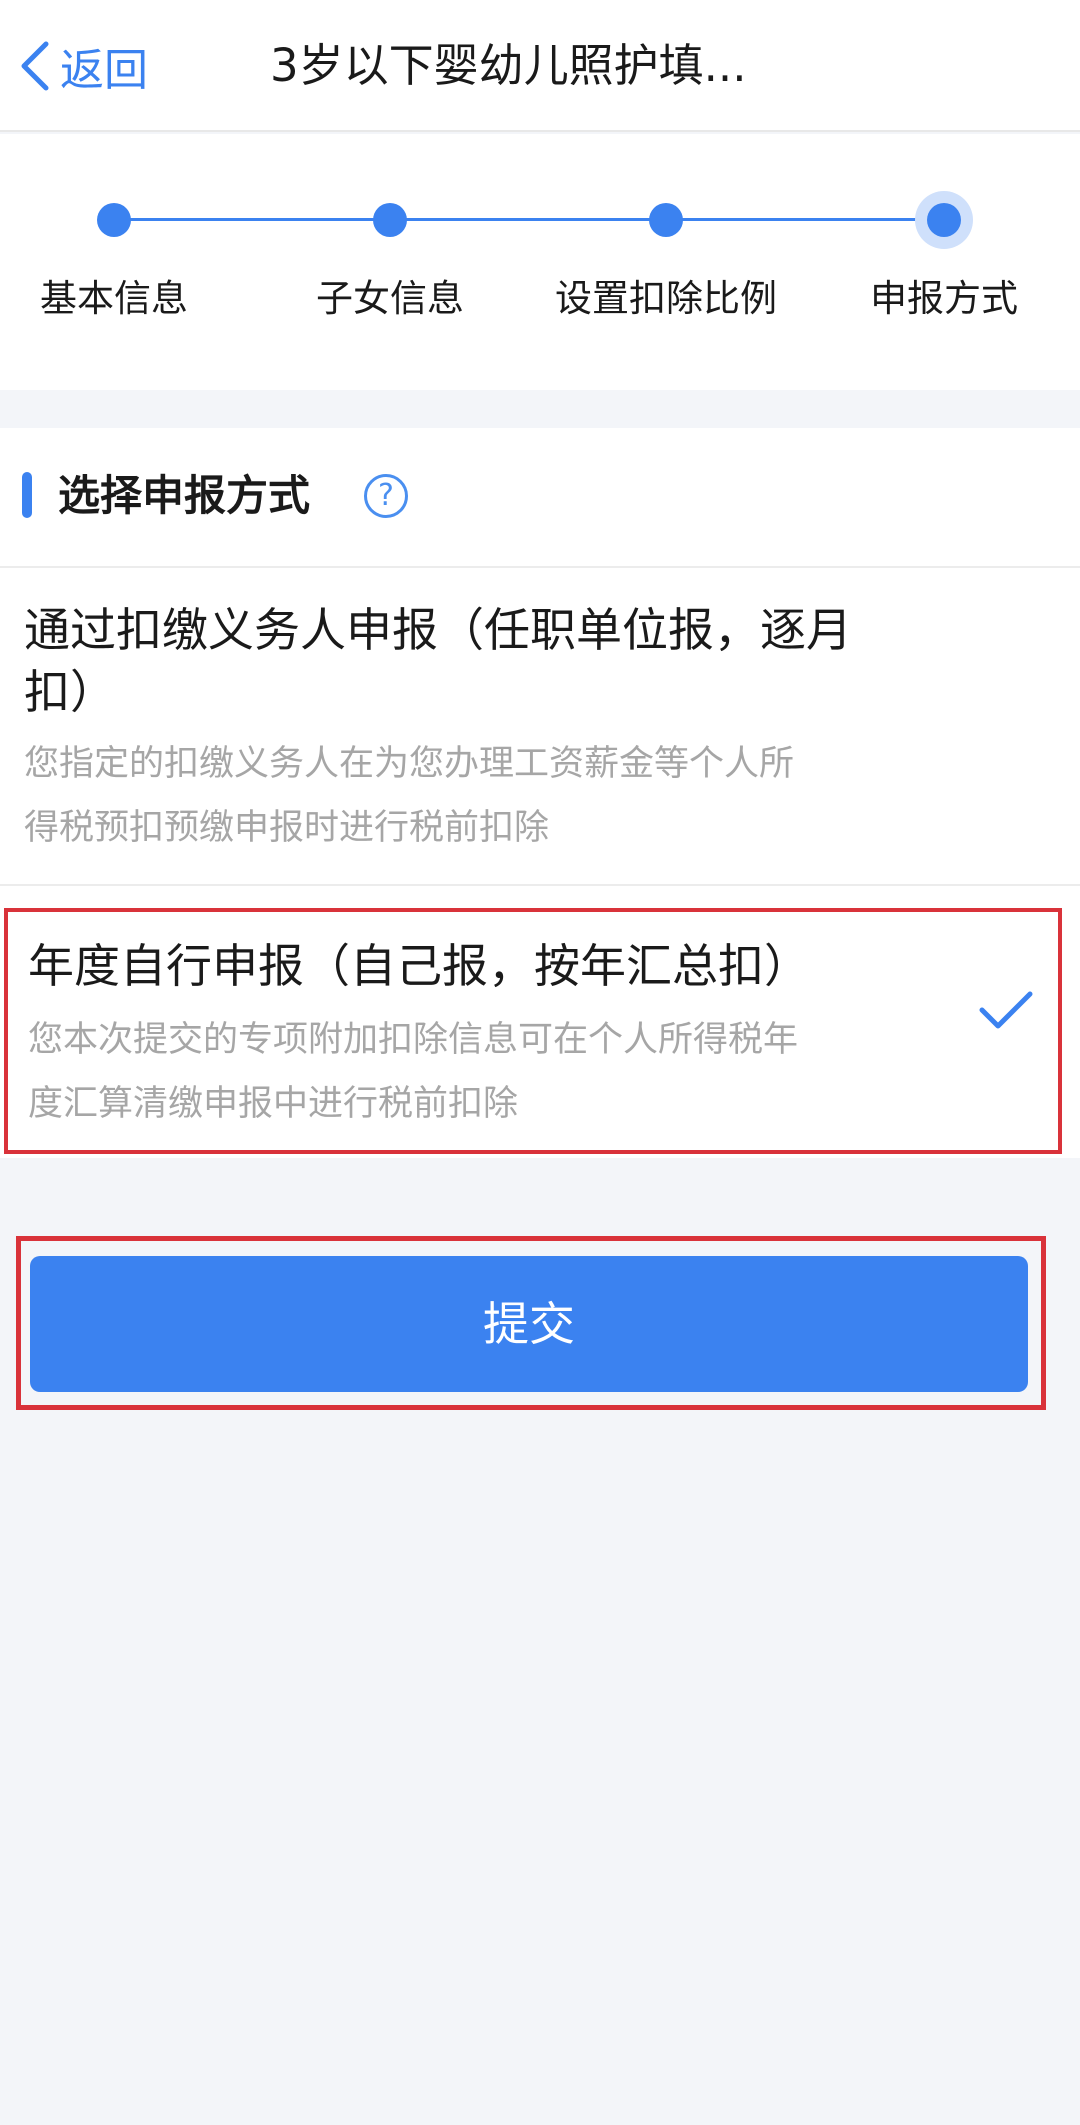 This screenshot has width=1080, height=2125. I want to click on check-icon, so click(1006, 1010).